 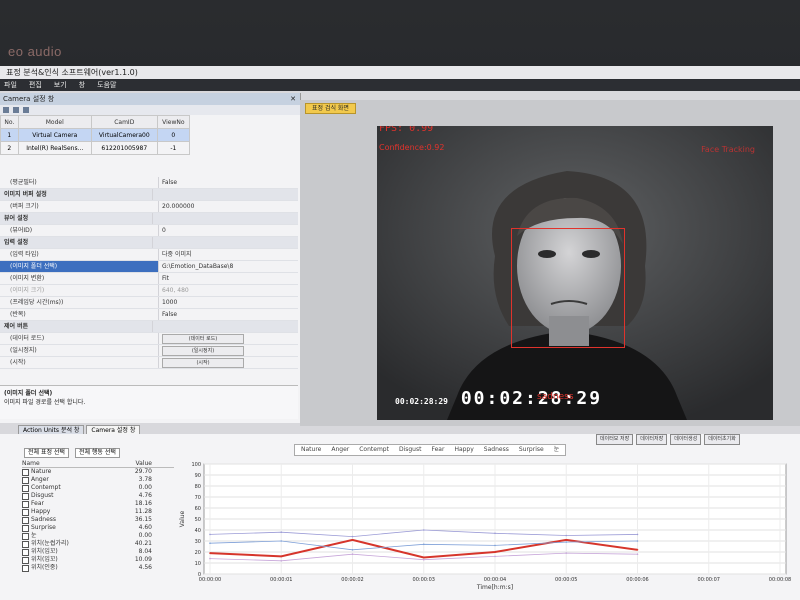 I want to click on property-row: (이미지 크기) 640, 480, so click(x=149, y=291).